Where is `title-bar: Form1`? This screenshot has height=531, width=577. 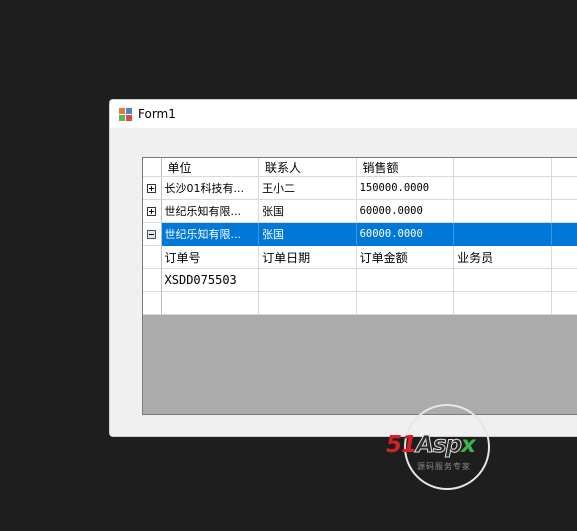 title-bar: Form1 is located at coordinates (343, 114).